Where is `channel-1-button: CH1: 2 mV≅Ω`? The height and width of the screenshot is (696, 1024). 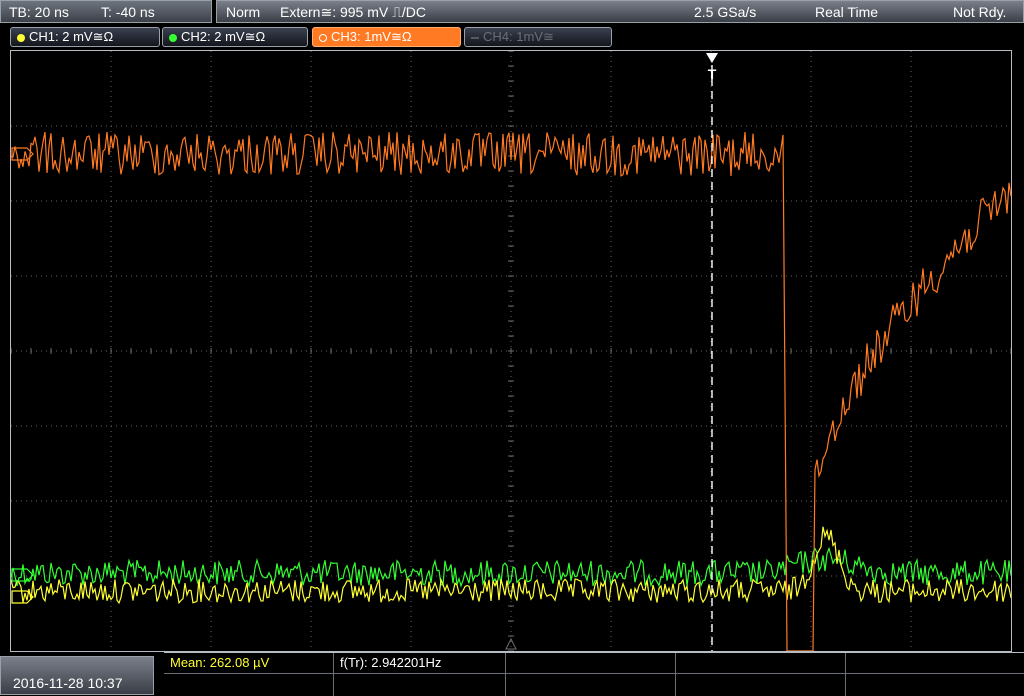 channel-1-button: CH1: 2 mV≅Ω is located at coordinates (85, 37).